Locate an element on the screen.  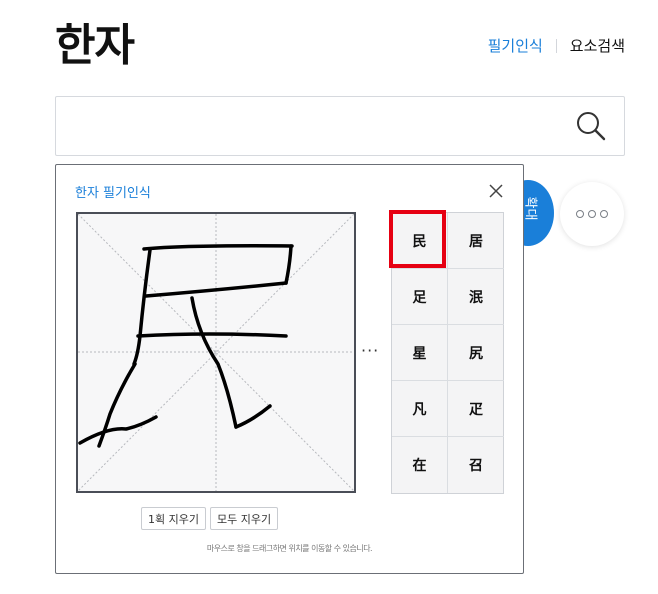
candidate-item: 在 is located at coordinates (420, 465).